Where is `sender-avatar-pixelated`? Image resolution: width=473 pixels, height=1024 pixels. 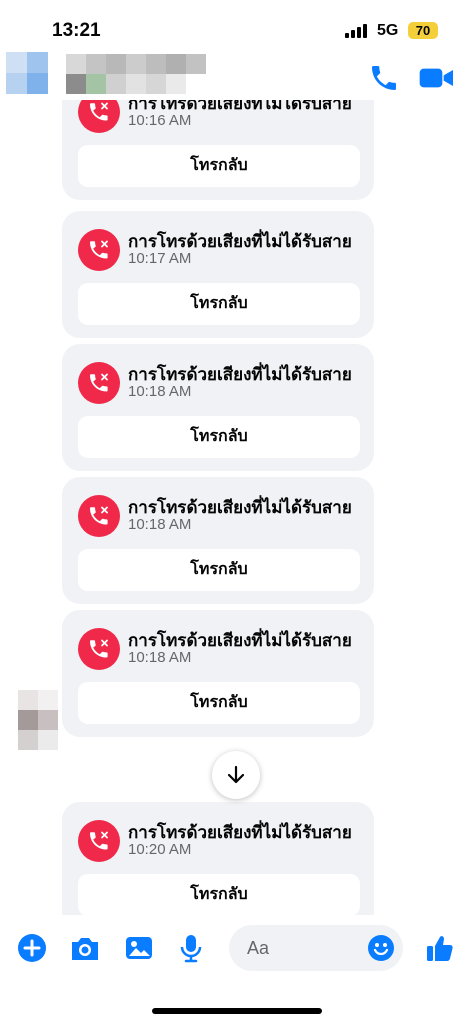
sender-avatar-pixelated is located at coordinates (38, 720).